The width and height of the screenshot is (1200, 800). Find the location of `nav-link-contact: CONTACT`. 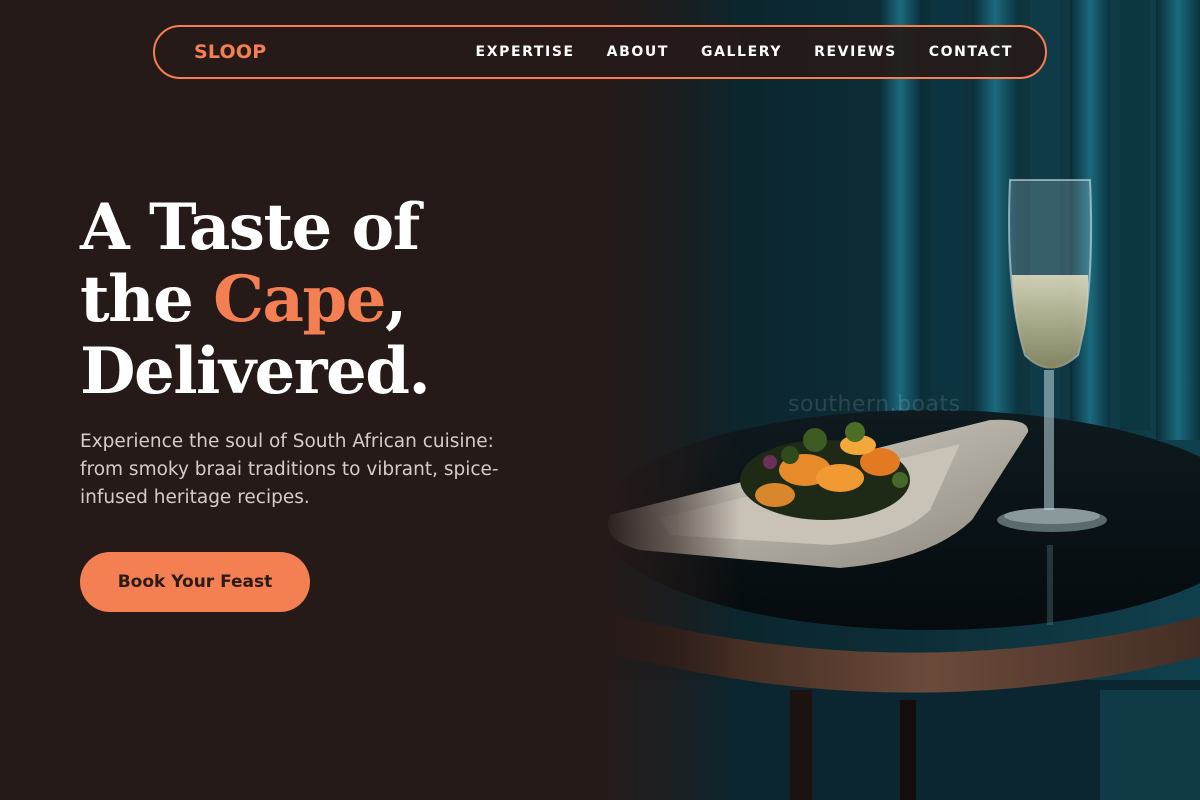

nav-link-contact: CONTACT is located at coordinates (971, 52).